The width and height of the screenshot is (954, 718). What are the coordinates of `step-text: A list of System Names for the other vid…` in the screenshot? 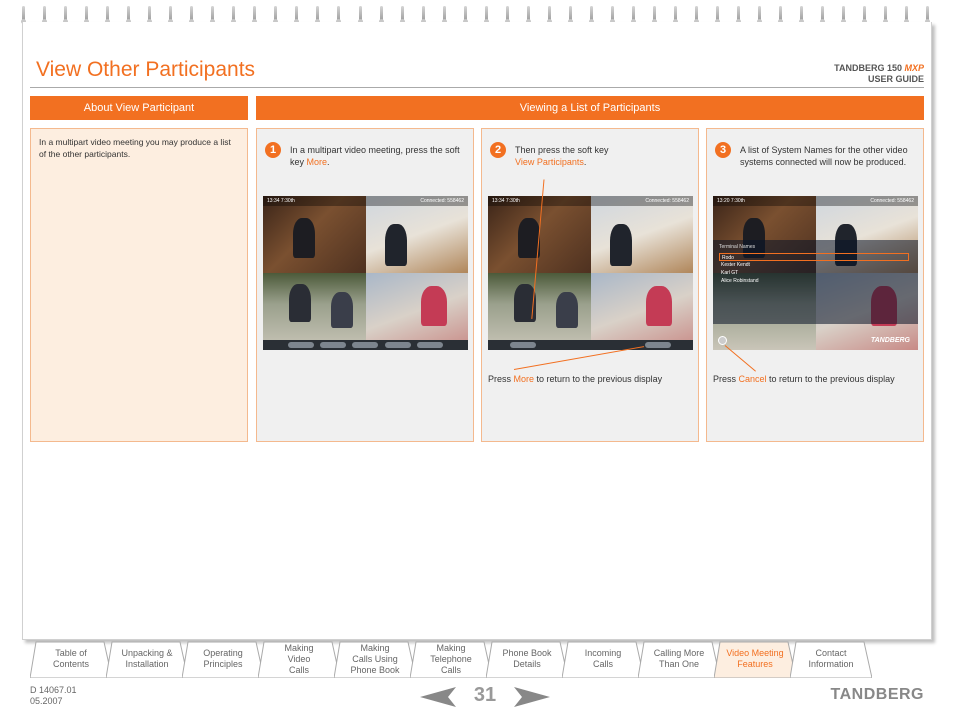 It's located at (824, 156).